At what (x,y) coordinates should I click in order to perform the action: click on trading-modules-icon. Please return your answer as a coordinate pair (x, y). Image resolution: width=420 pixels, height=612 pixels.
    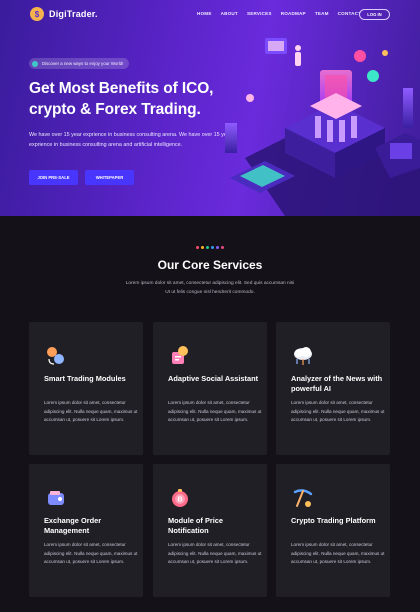
    Looking at the image, I should click on (55, 356).